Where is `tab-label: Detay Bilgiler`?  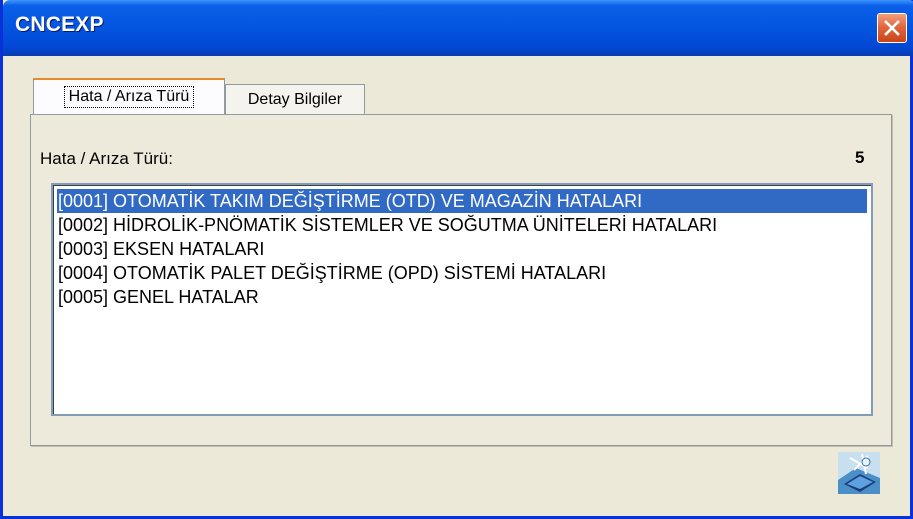
tab-label: Detay Bilgiler is located at coordinates (295, 99).